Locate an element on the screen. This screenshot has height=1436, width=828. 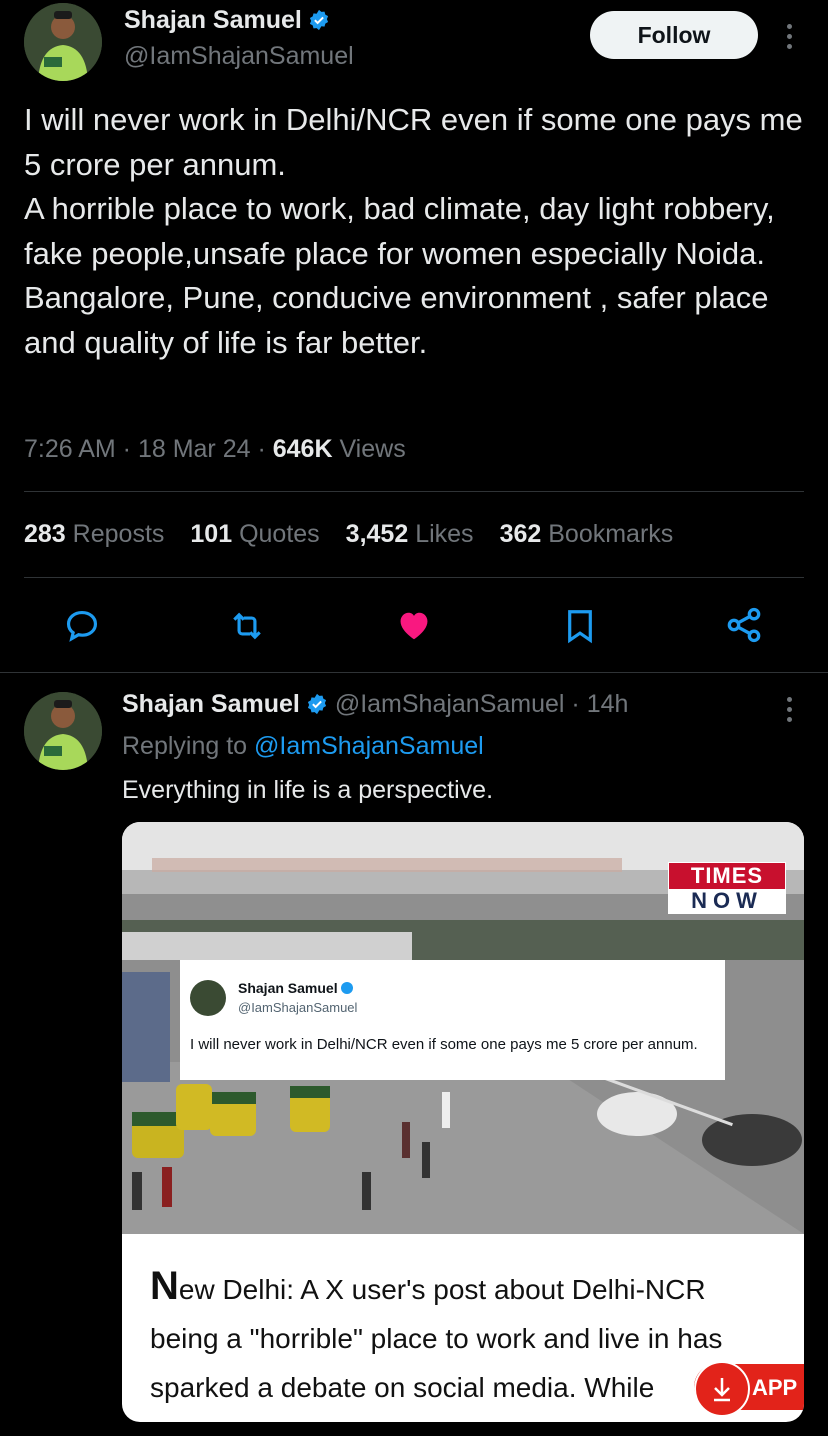
reposts-stat: 283 Reposts is located at coordinates (94, 534).